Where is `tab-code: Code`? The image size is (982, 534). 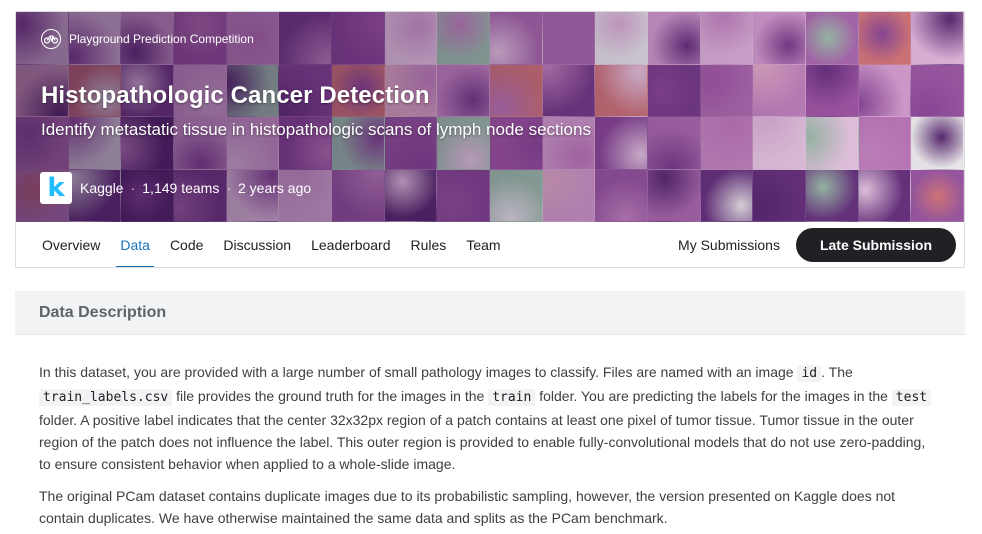
tab-code: Code is located at coordinates (186, 244).